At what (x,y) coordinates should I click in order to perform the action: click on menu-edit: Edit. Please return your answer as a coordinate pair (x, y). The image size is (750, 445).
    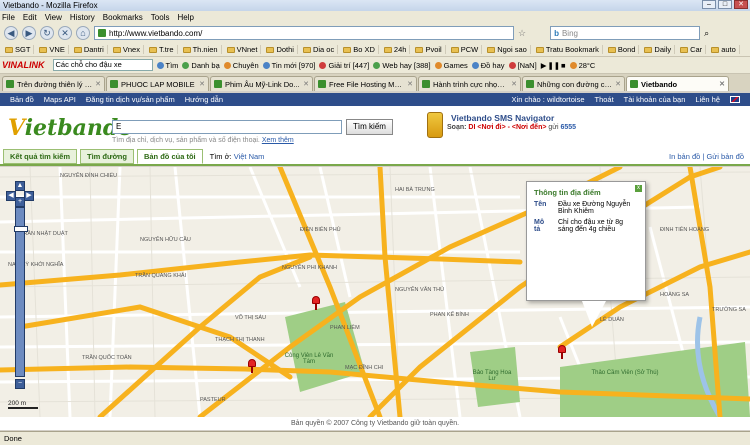
    Looking at the image, I should click on (30, 17).